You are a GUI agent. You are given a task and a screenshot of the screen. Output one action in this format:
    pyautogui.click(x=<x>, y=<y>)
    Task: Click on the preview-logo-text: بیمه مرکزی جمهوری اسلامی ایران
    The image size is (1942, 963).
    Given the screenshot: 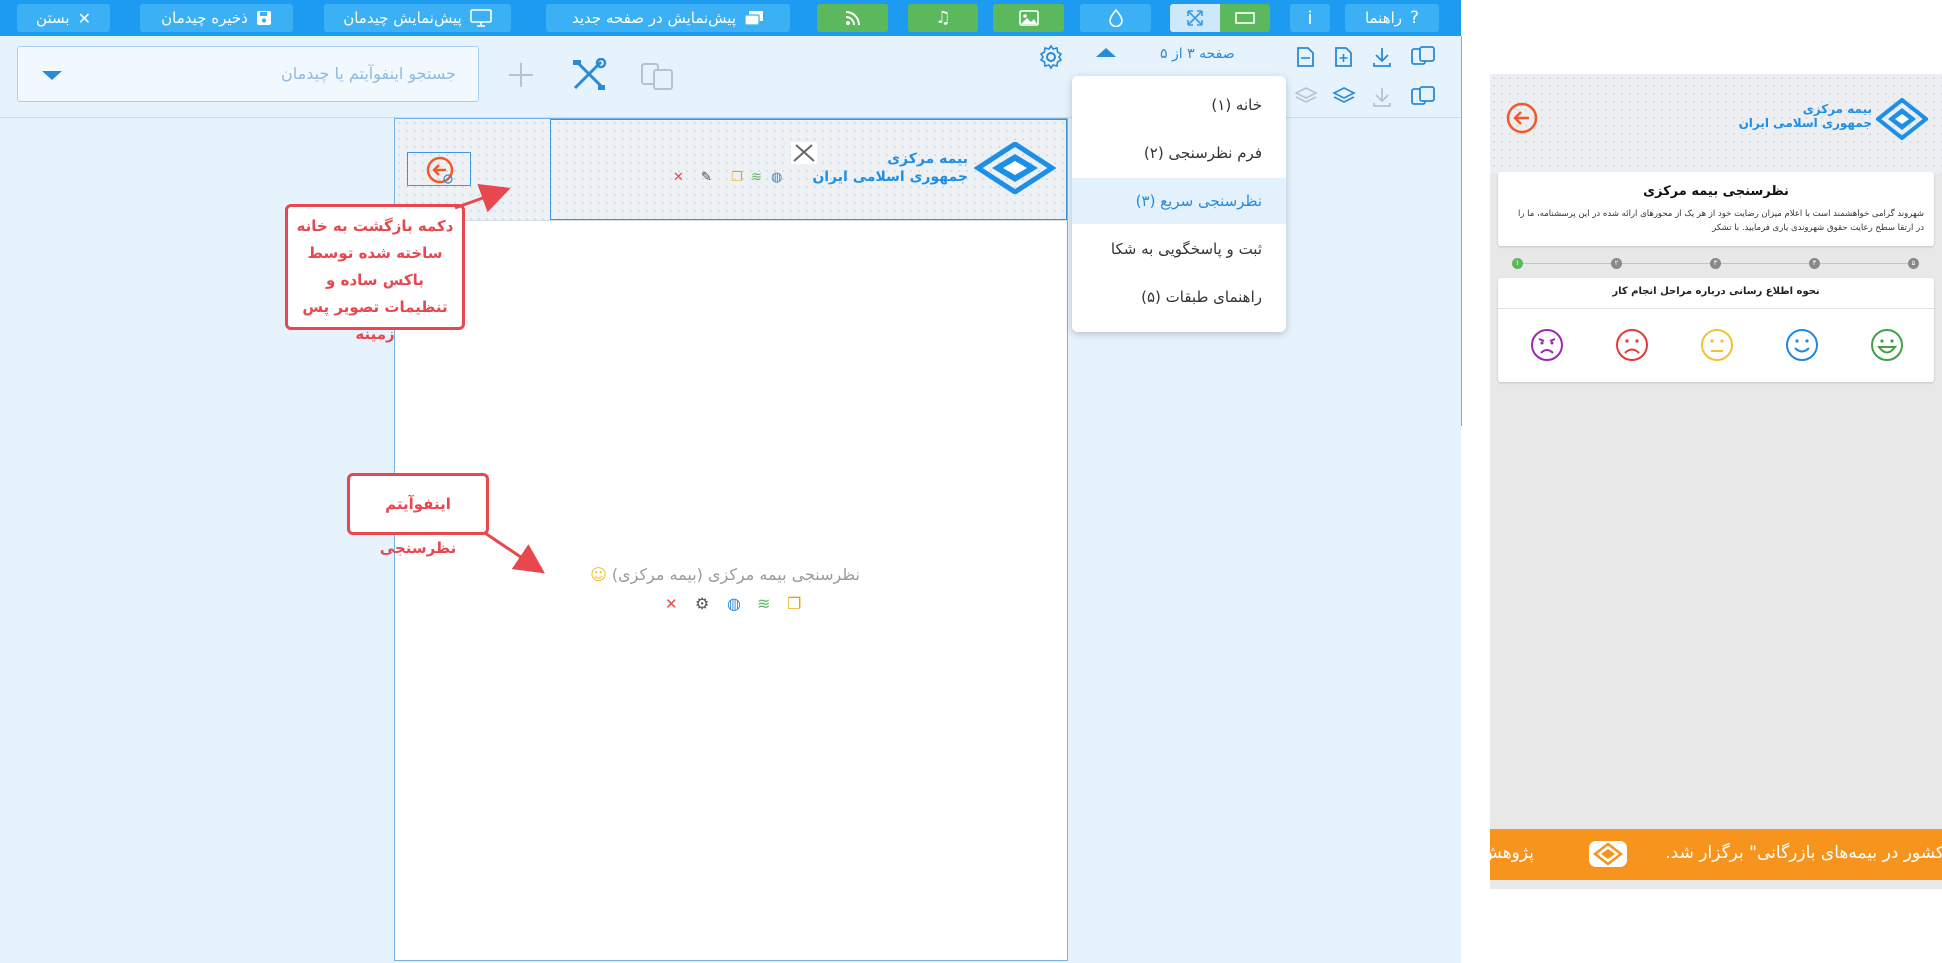 What is the action you would take?
    pyautogui.click(x=1805, y=116)
    